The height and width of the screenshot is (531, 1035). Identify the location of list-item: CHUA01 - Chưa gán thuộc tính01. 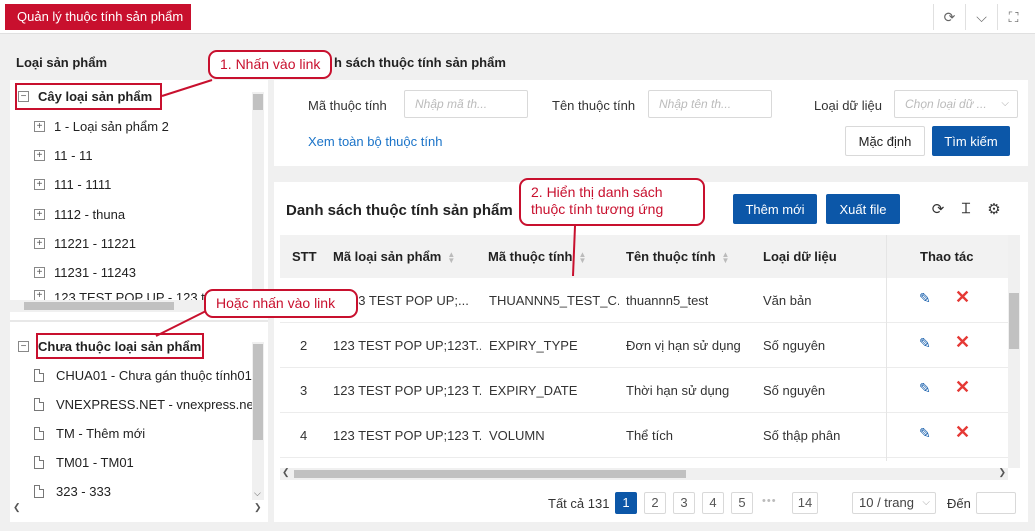
(143, 375).